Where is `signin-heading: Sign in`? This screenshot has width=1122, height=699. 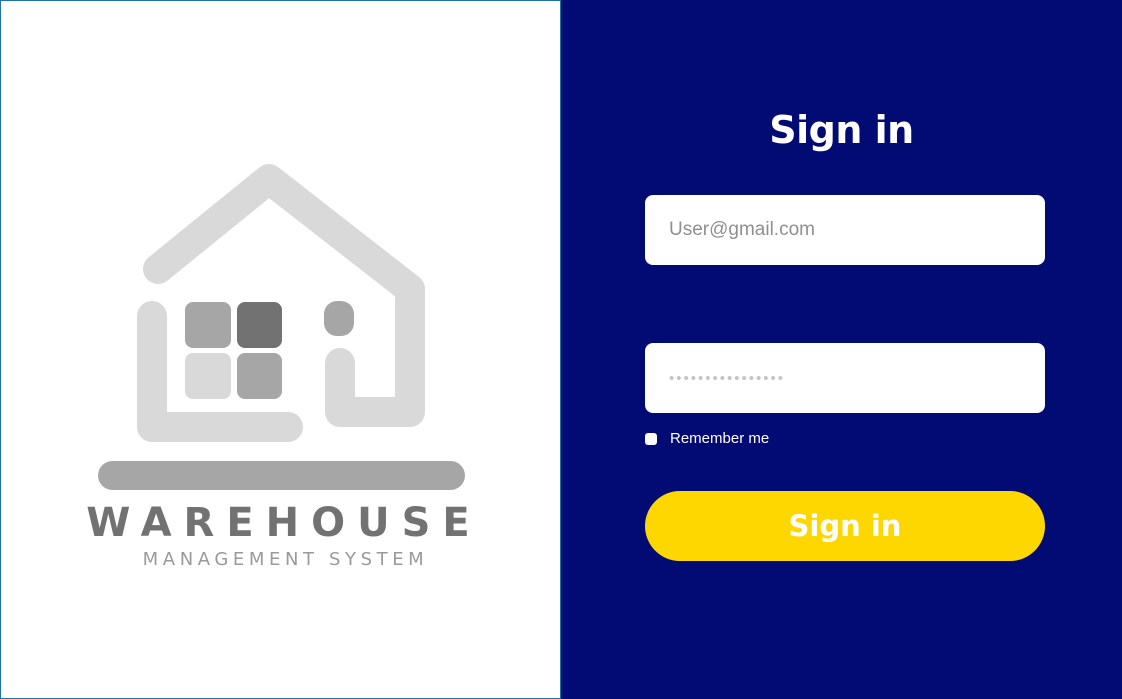
signin-heading: Sign in is located at coordinates (841, 130).